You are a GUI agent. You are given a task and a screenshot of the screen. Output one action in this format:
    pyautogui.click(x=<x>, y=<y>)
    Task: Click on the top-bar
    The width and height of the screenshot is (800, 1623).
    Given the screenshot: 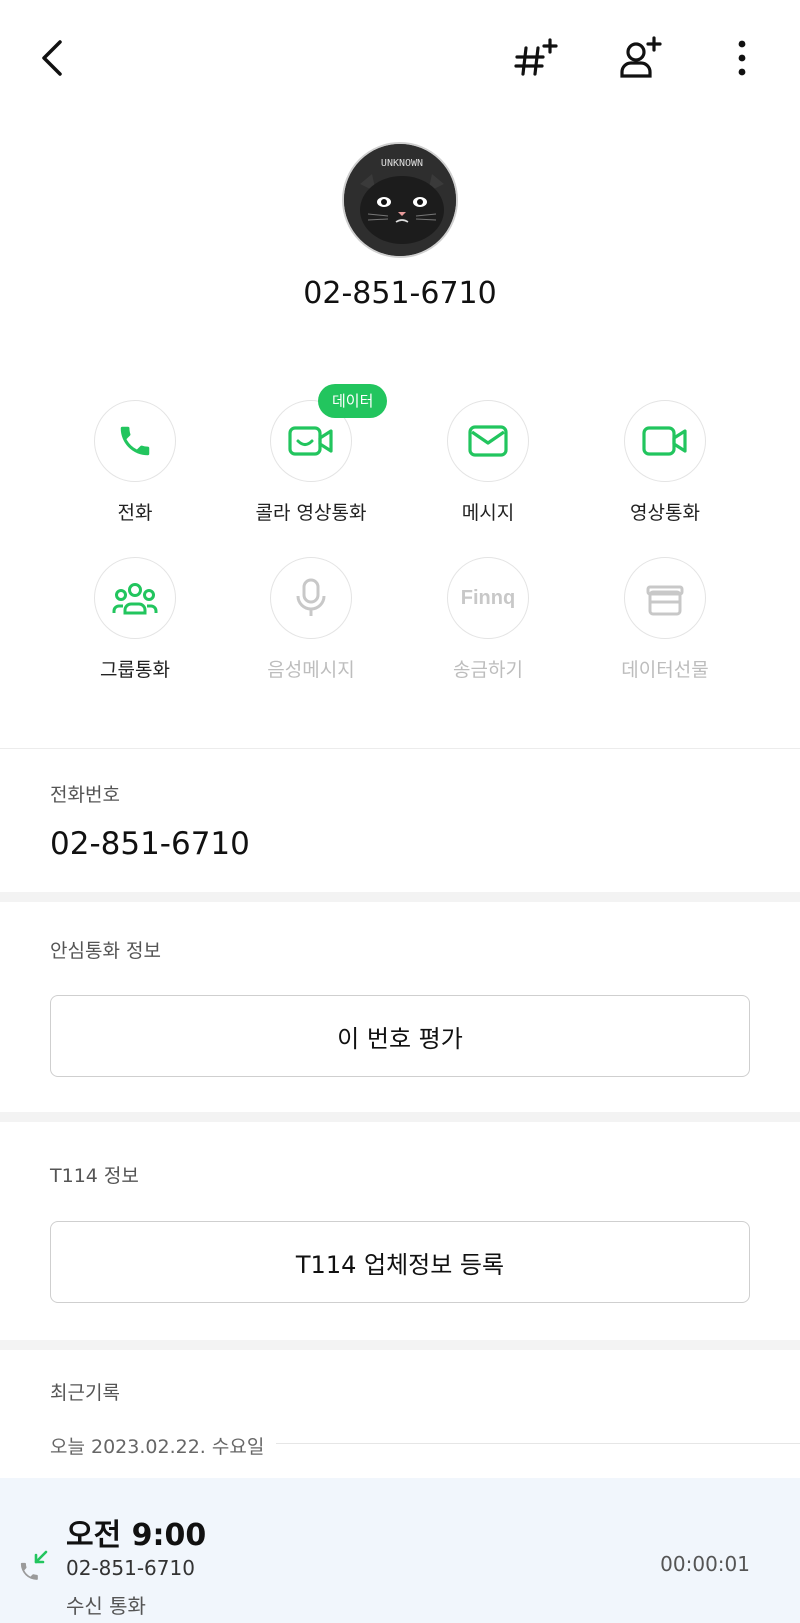 What is the action you would take?
    pyautogui.click(x=400, y=60)
    